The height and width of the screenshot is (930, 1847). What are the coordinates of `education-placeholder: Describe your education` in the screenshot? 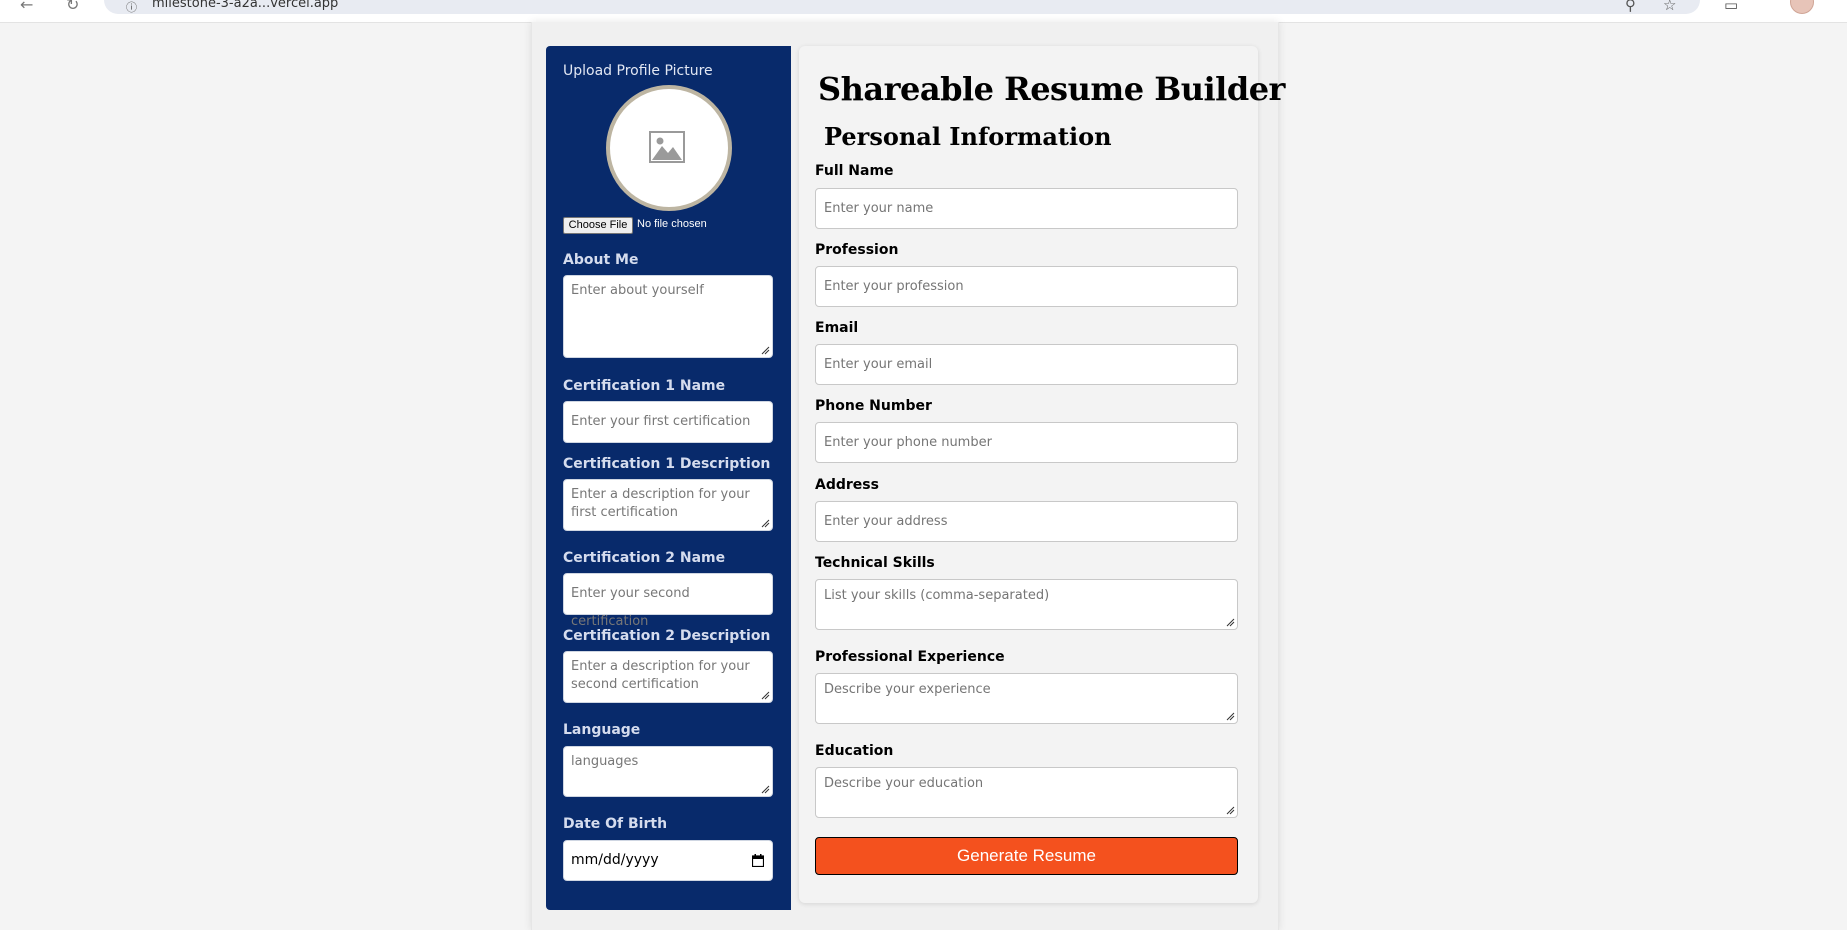 It's located at (904, 783).